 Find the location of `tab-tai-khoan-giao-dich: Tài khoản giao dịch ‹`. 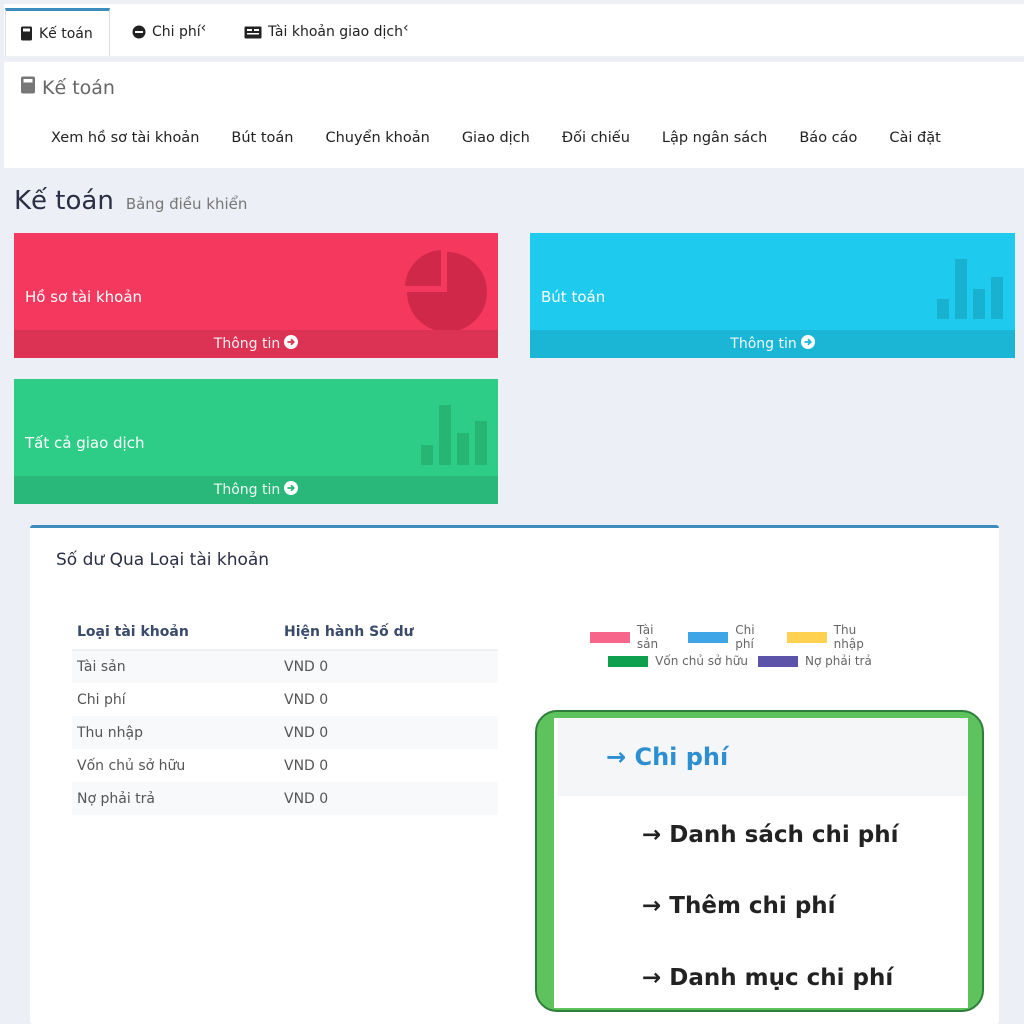

tab-tai-khoan-giao-dich: Tài khoản giao dịch ‹ is located at coordinates (326, 32).